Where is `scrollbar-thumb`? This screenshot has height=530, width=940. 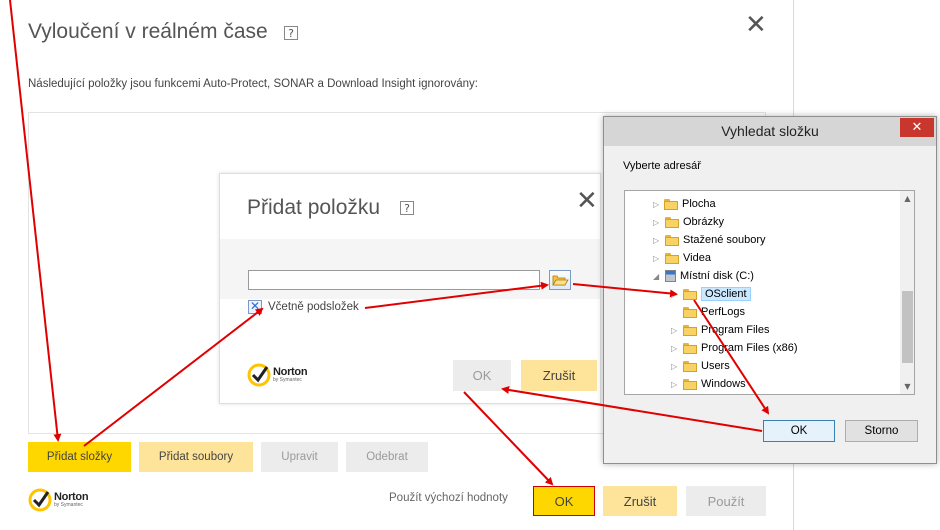 scrollbar-thumb is located at coordinates (907, 327).